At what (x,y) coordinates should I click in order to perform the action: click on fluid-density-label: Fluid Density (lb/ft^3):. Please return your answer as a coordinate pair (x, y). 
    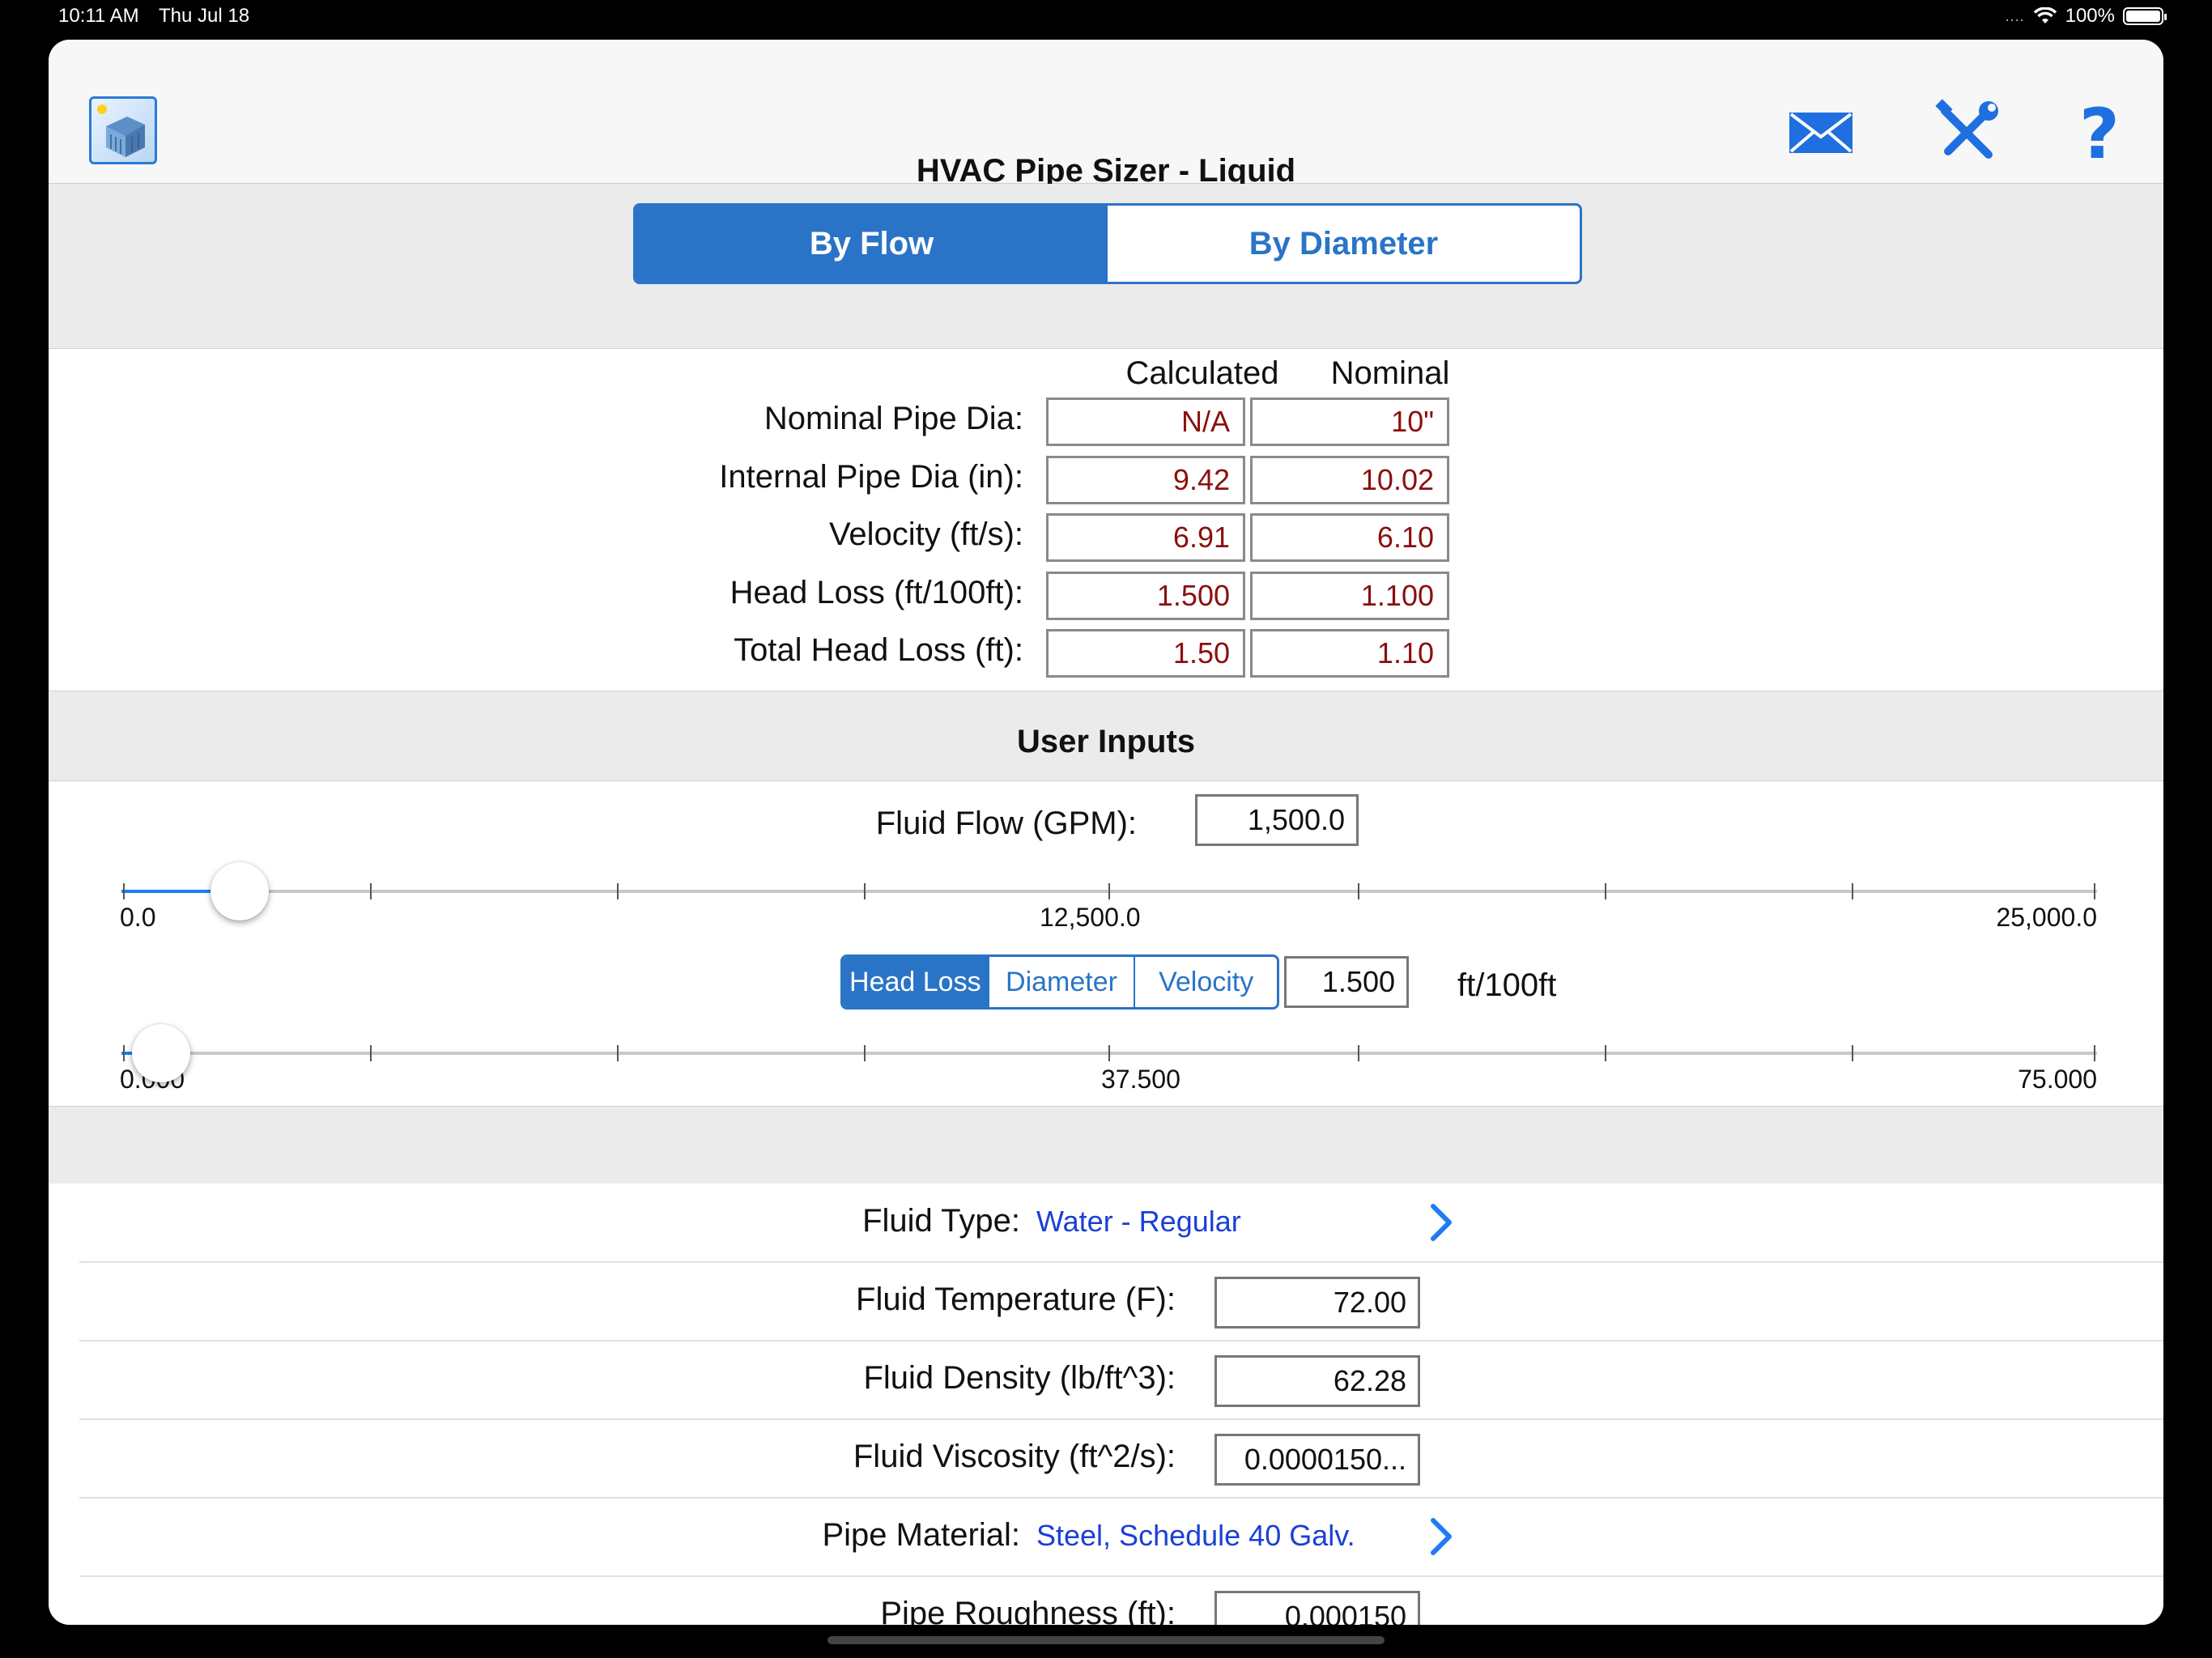
    Looking at the image, I should click on (1020, 1378).